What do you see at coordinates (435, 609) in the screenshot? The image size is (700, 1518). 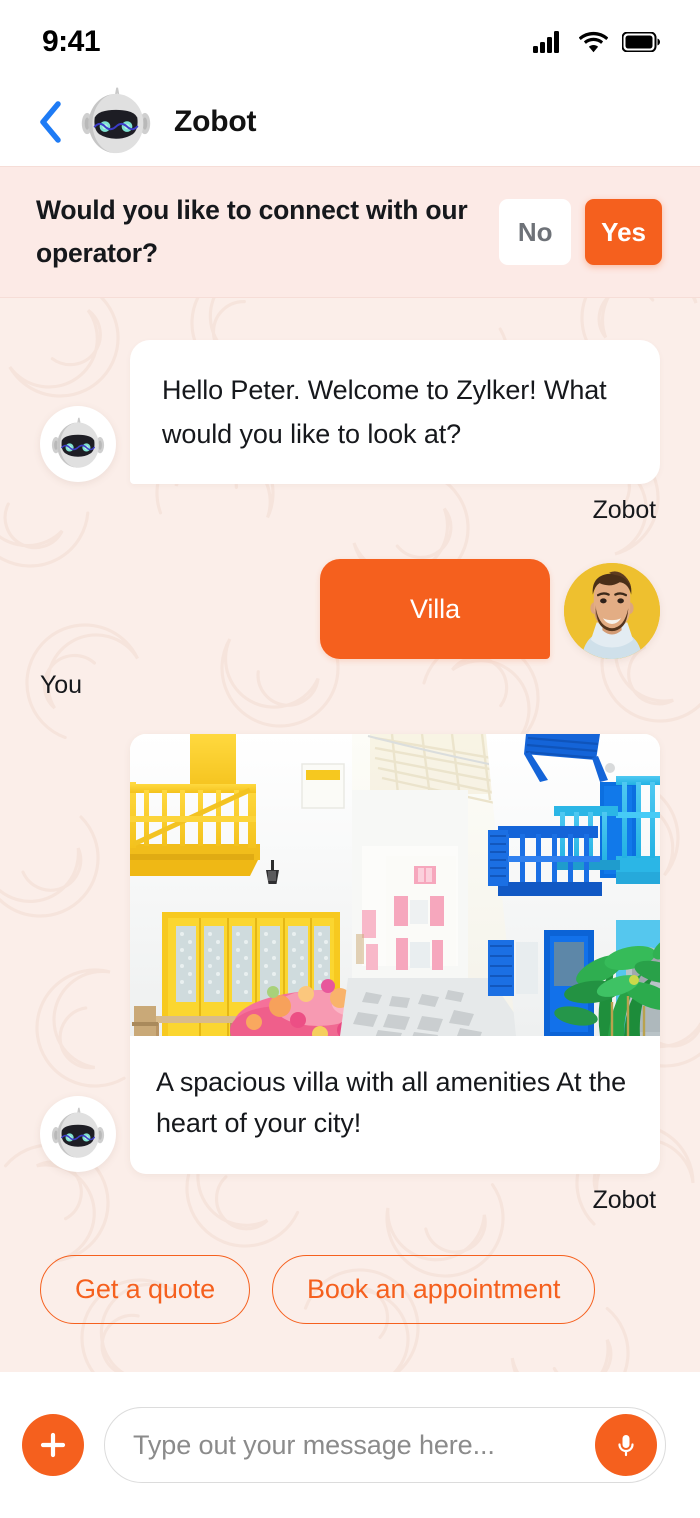 I see `message-bubble: Villa` at bounding box center [435, 609].